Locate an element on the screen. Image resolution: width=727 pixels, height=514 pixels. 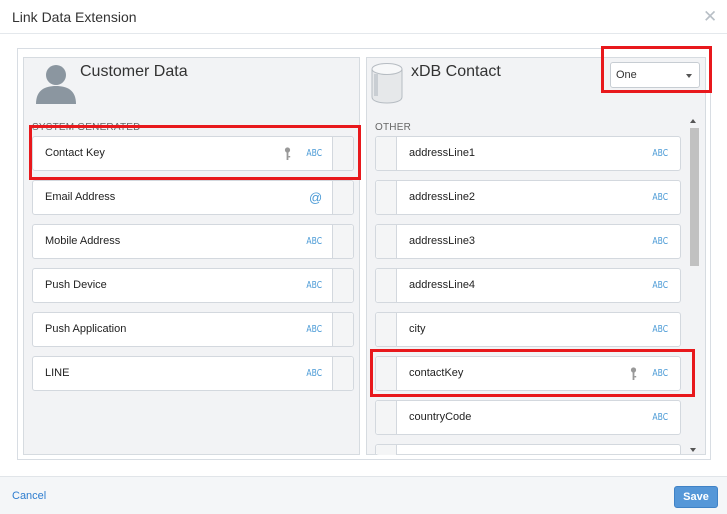
field-row-mobile-address: Mobile Address ABC is located at coordinates (193, 241).